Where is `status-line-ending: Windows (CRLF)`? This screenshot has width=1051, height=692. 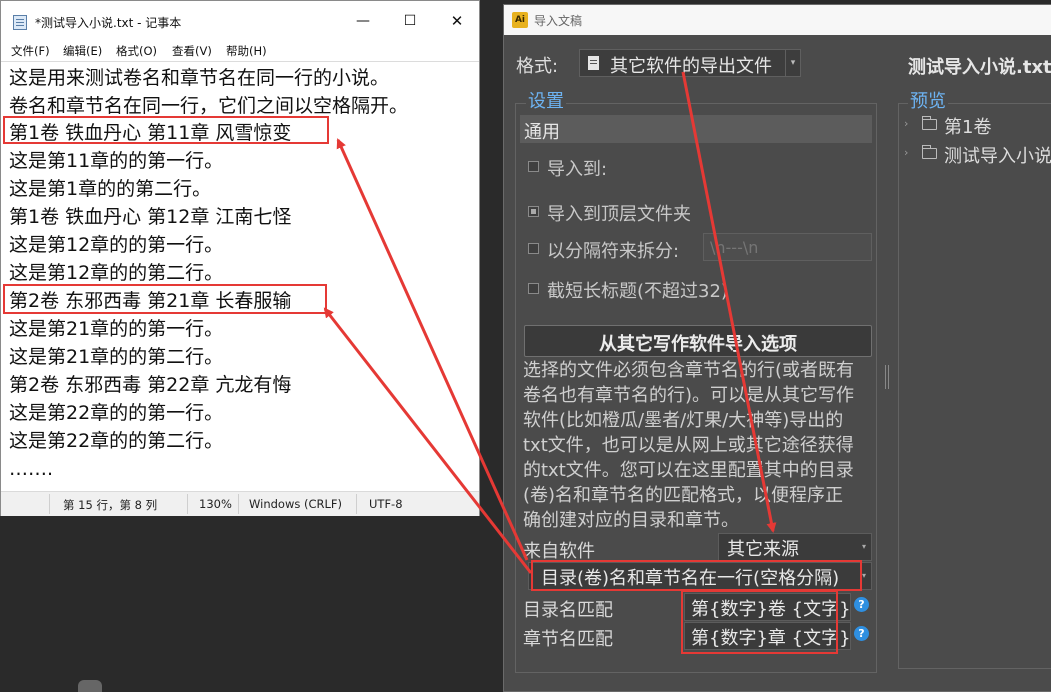
status-line-ending: Windows (CRLF) is located at coordinates (296, 504).